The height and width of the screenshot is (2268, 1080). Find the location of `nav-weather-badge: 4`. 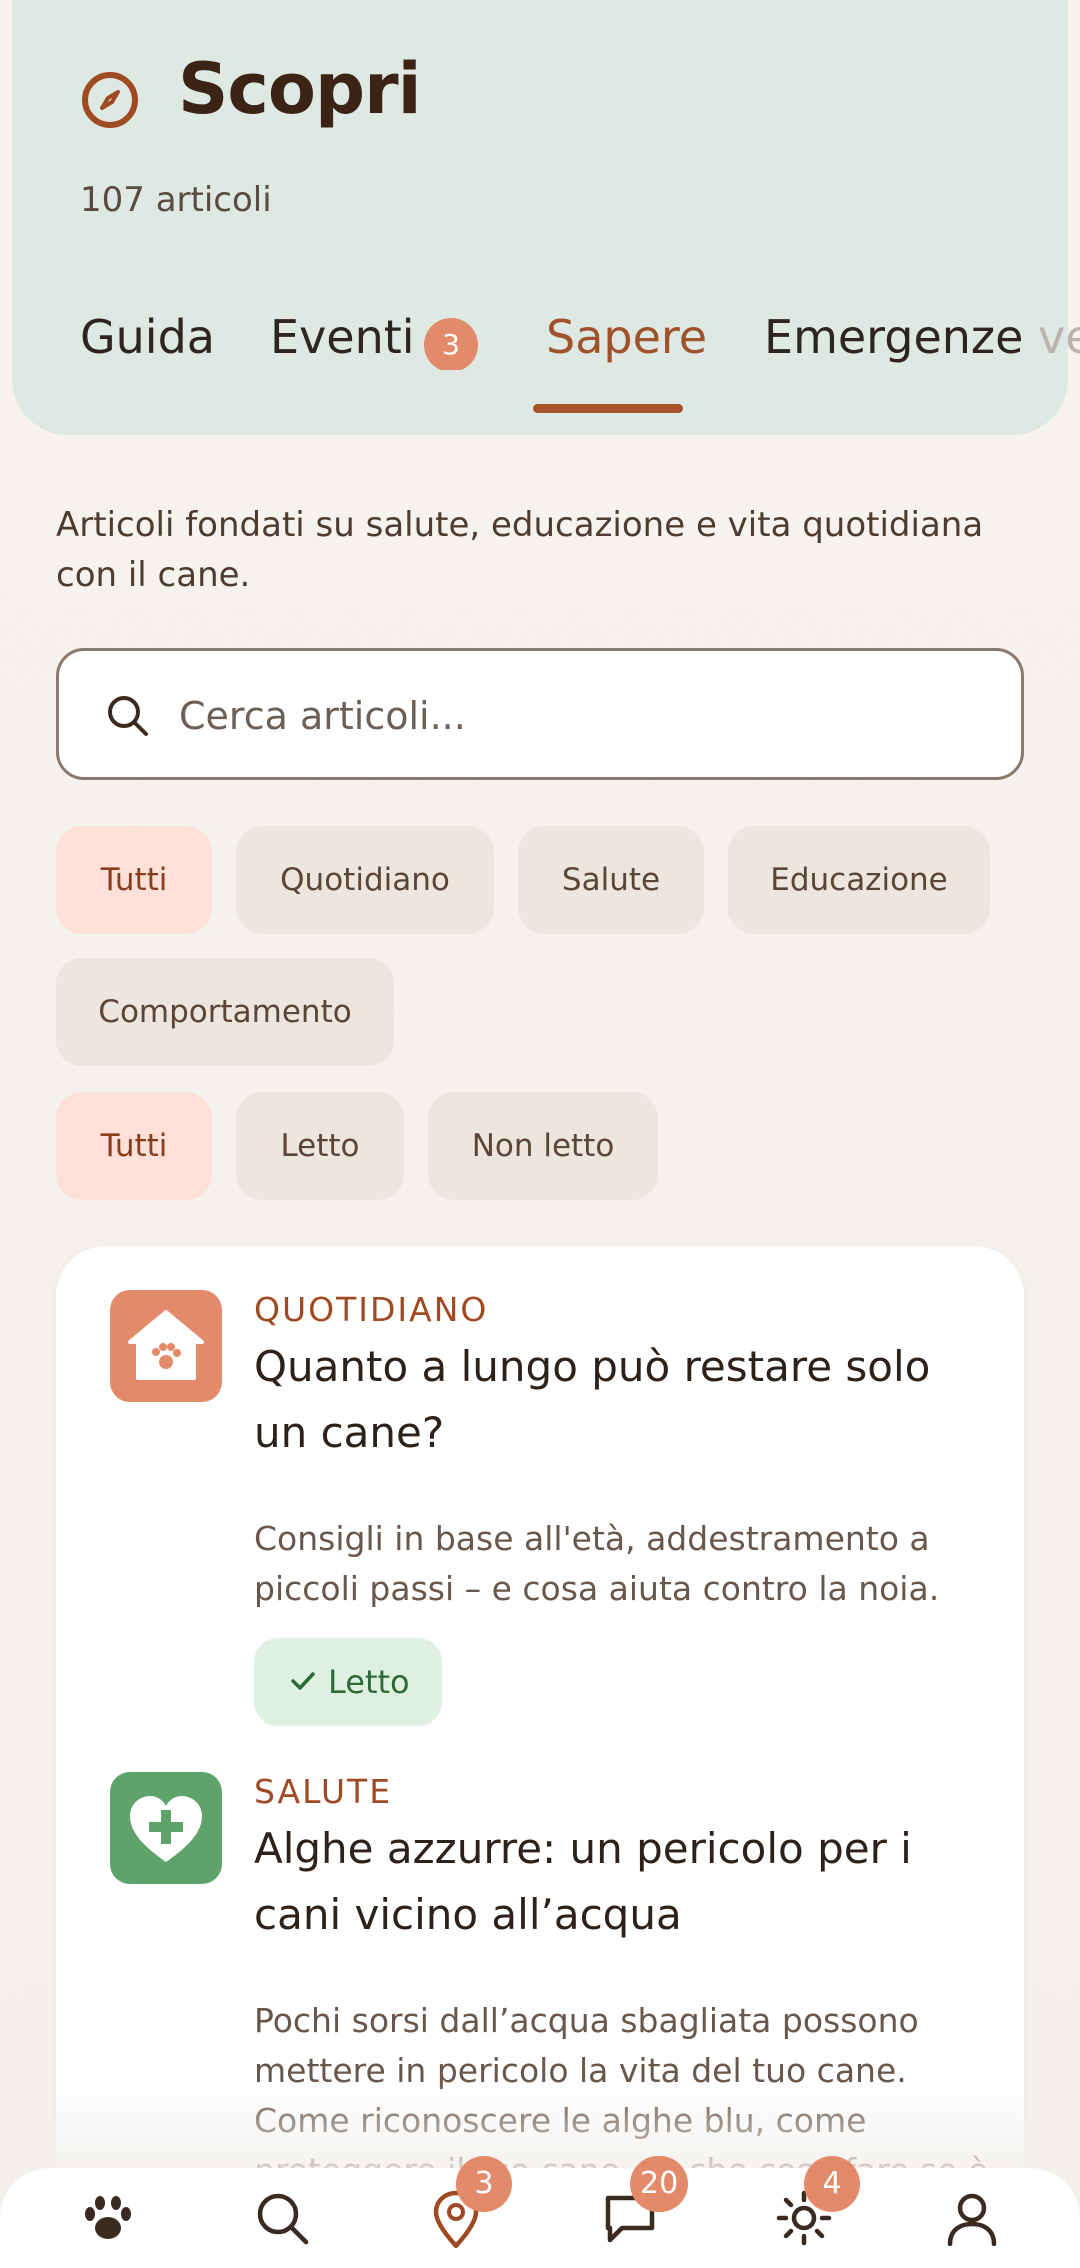

nav-weather-badge: 4 is located at coordinates (832, 2184).